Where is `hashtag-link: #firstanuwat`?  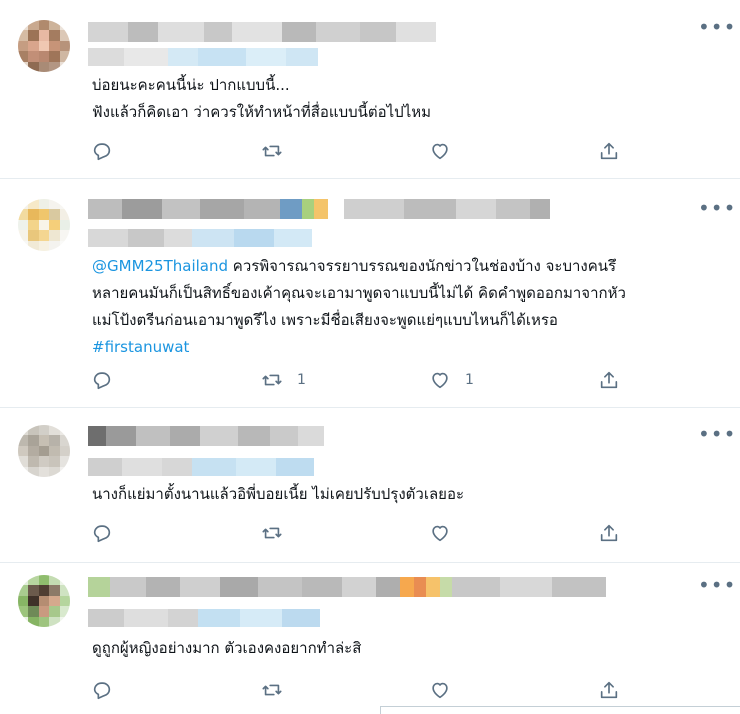
hashtag-link: #firstanuwat is located at coordinates (140, 347).